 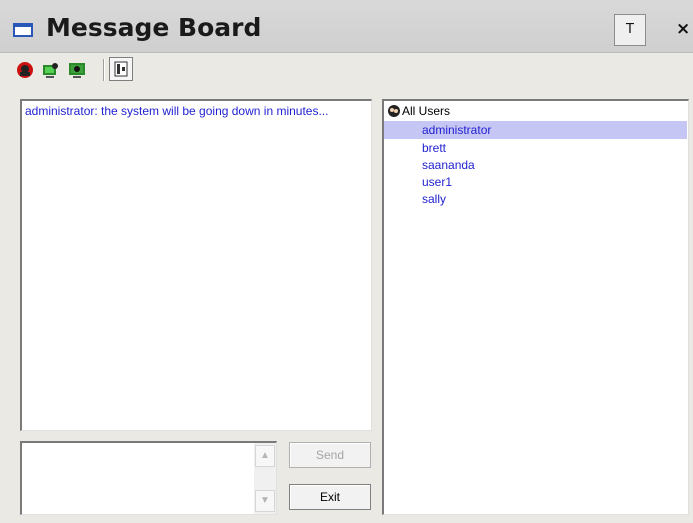 I want to click on compose-input, so click(x=137, y=479).